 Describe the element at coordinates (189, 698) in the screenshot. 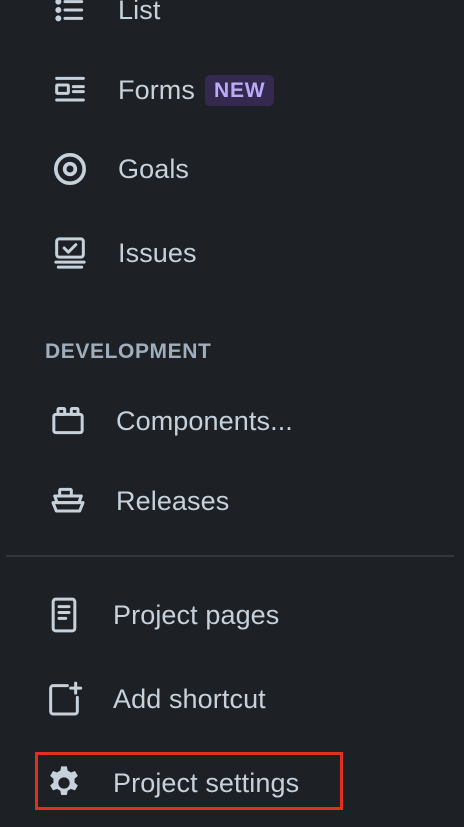

I see `nav-item-add-shortcut-label: Add shortcut` at that location.